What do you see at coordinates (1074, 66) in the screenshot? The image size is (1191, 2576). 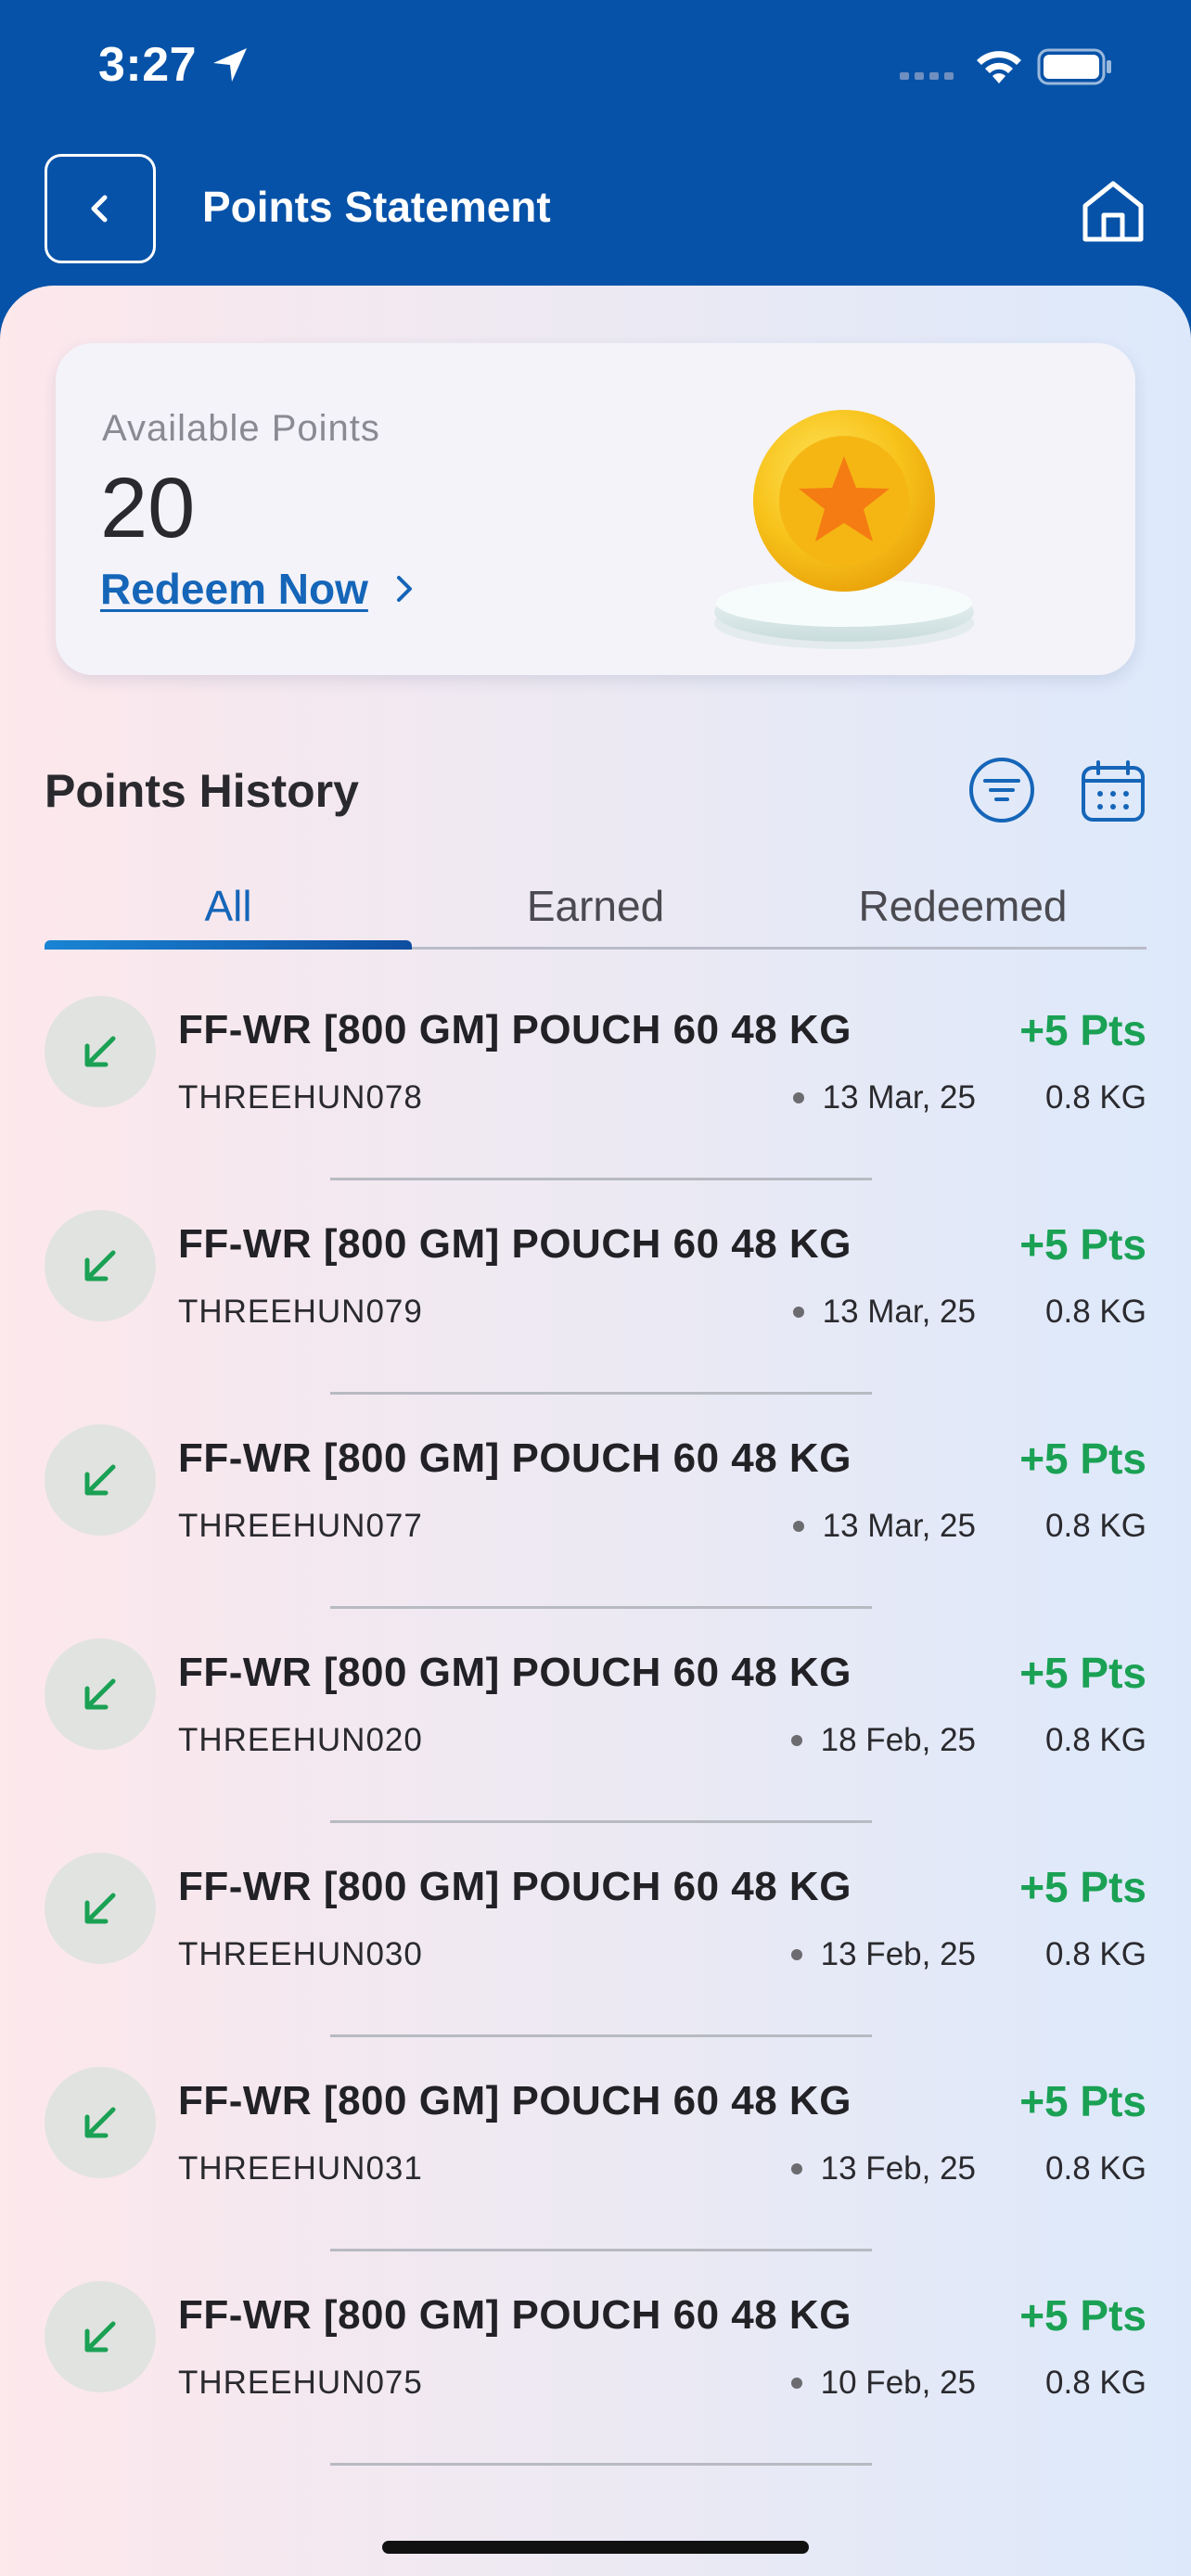 I see `battery-icon` at bounding box center [1074, 66].